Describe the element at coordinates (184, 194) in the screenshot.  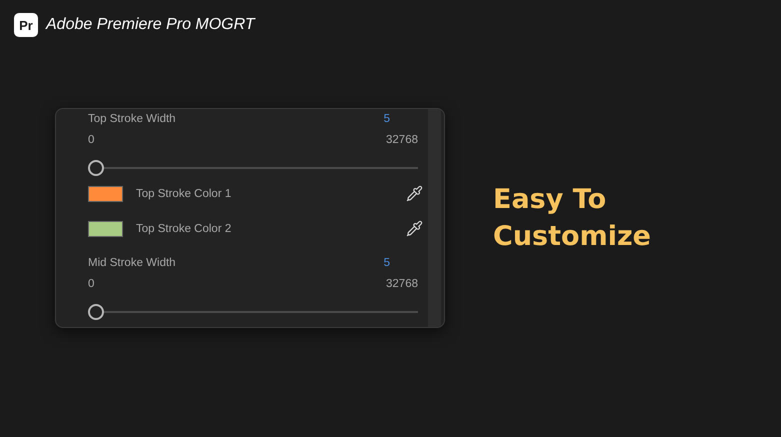
I see `color-label: Top Stroke Color 1` at that location.